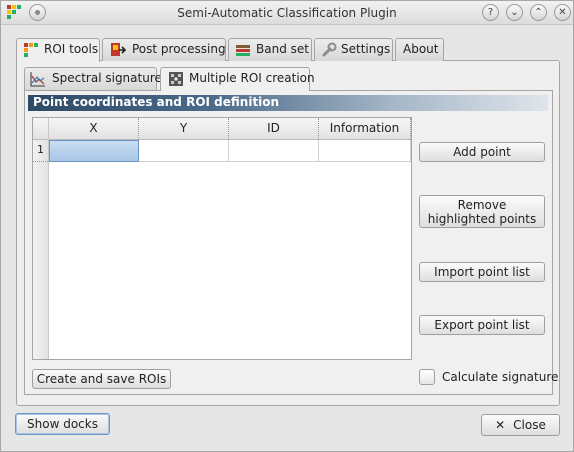 Image resolution: width=574 pixels, height=452 pixels. I want to click on show-docks-button: Show docks, so click(62, 424).